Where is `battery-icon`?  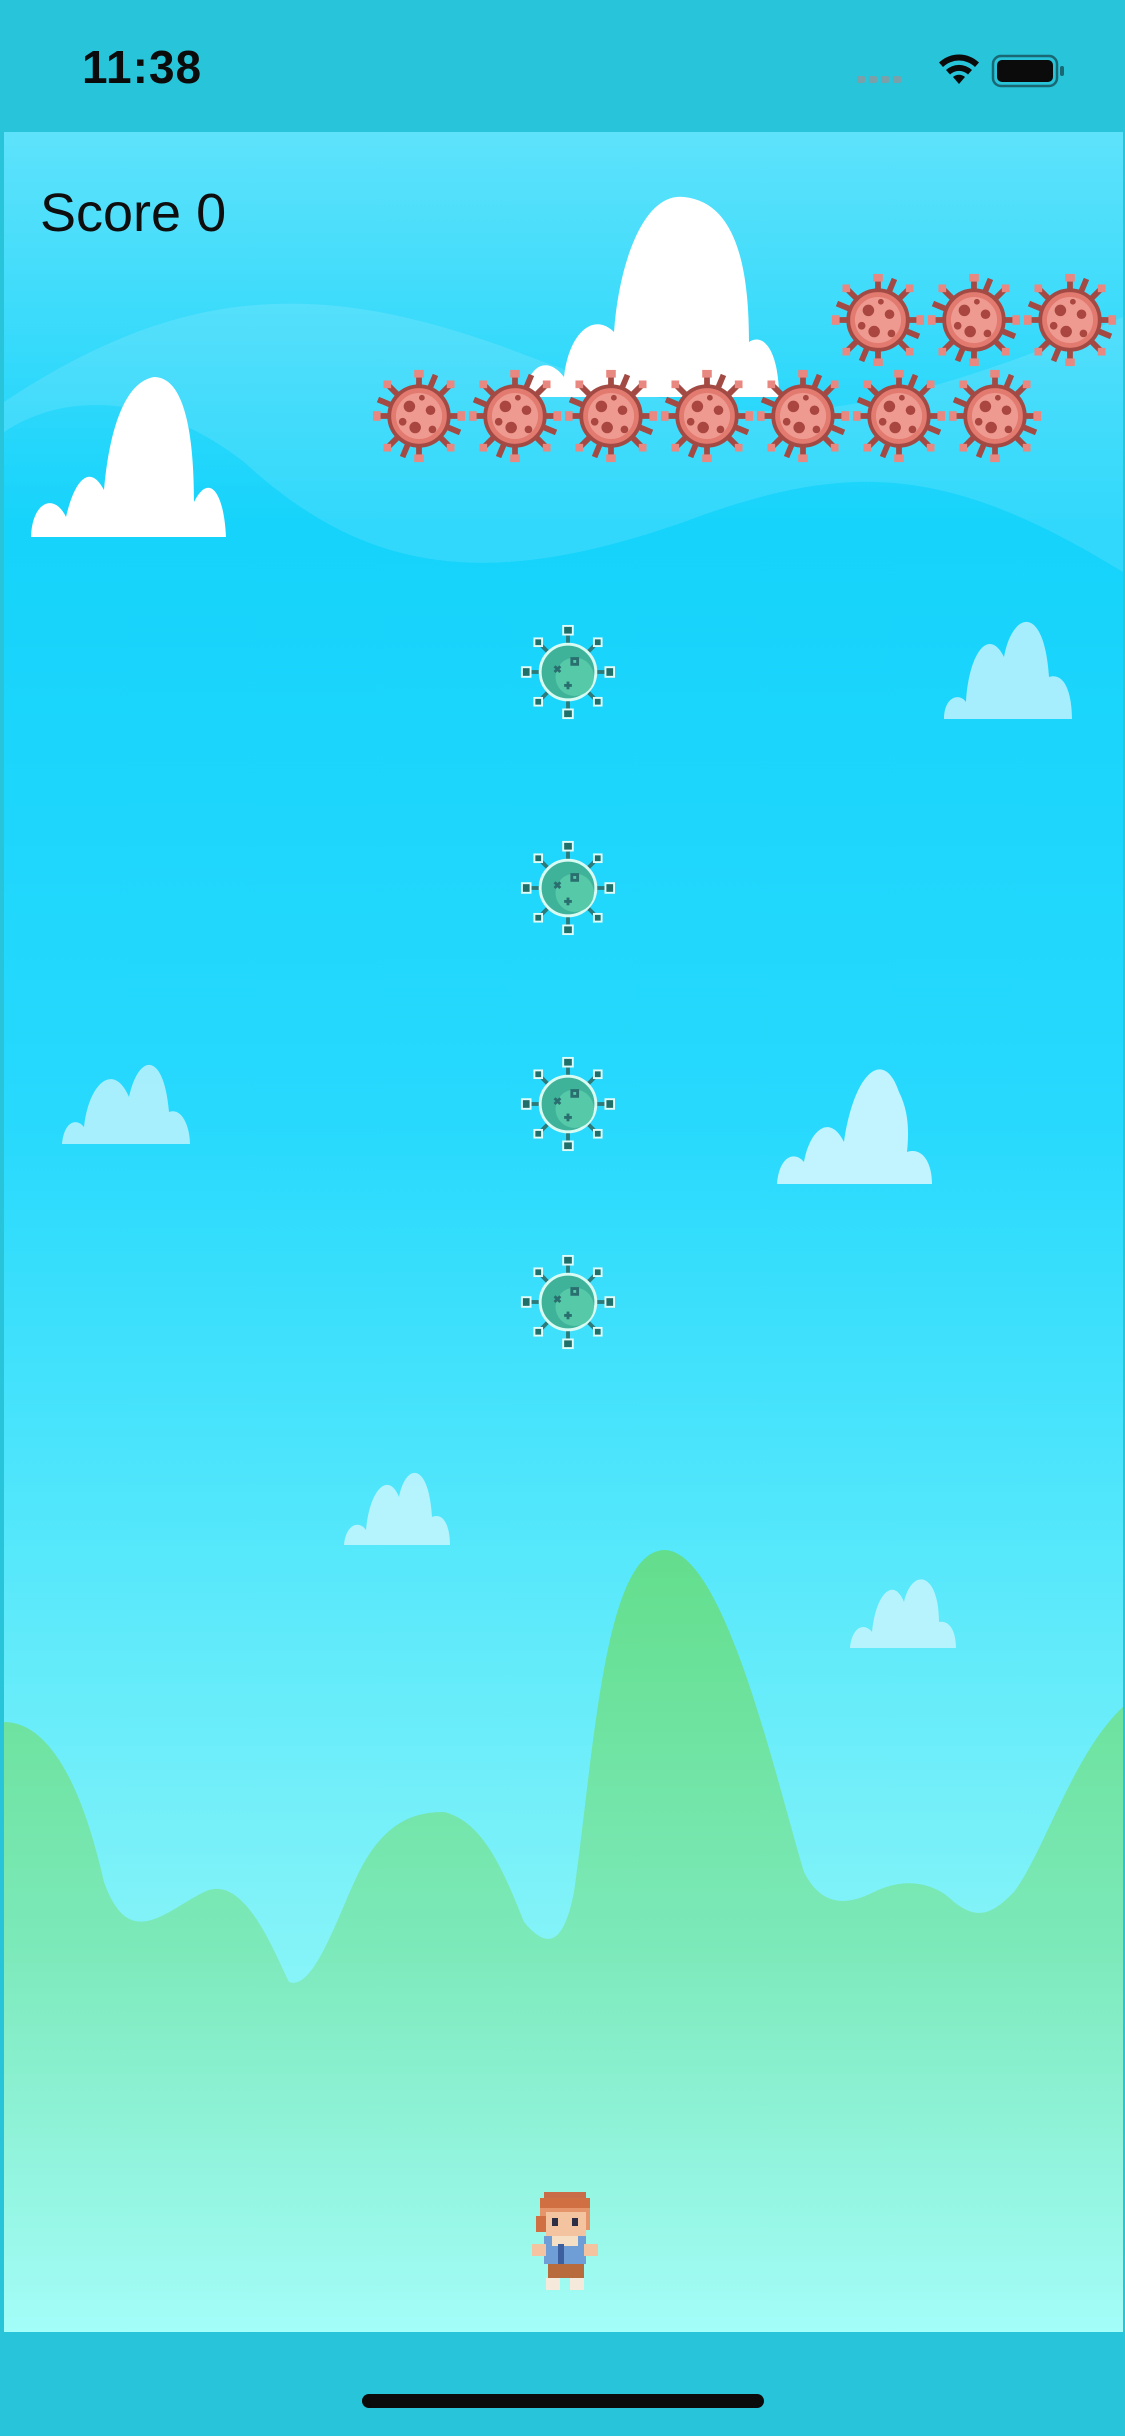 battery-icon is located at coordinates (1027, 71).